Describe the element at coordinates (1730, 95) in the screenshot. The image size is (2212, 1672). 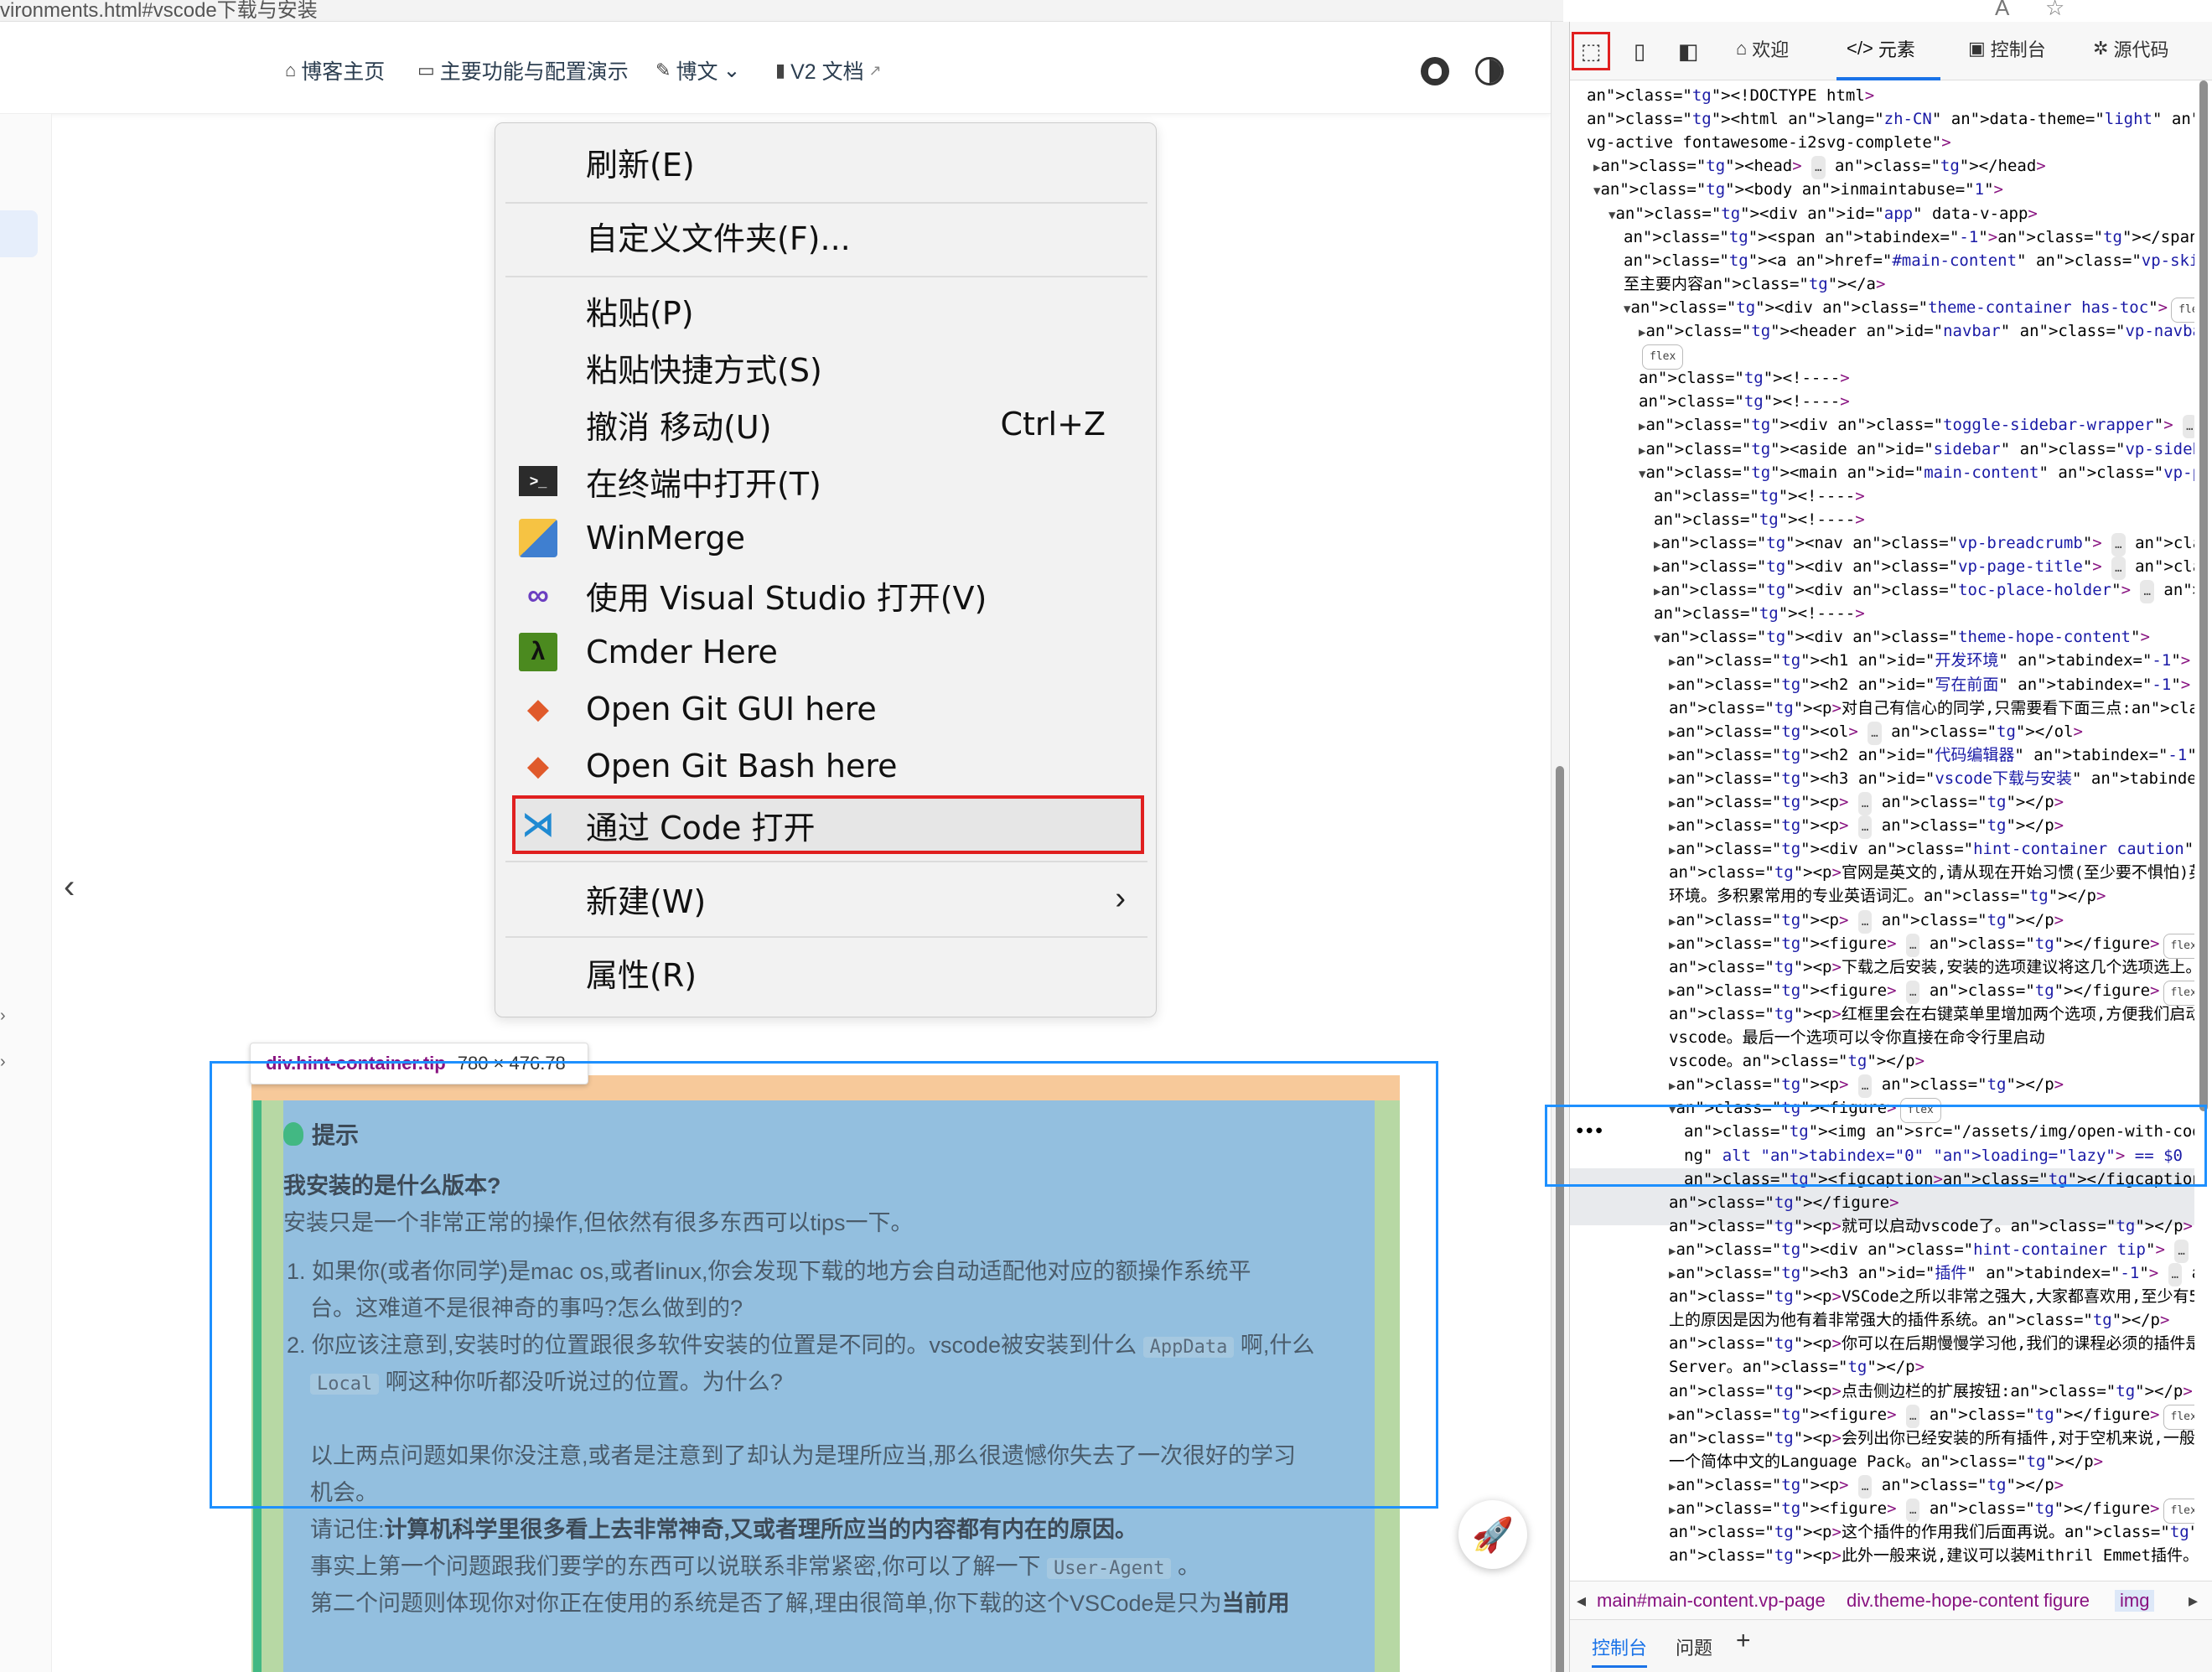
I see `dom-line: an">class="tg"><!DOCTYPE html>` at that location.